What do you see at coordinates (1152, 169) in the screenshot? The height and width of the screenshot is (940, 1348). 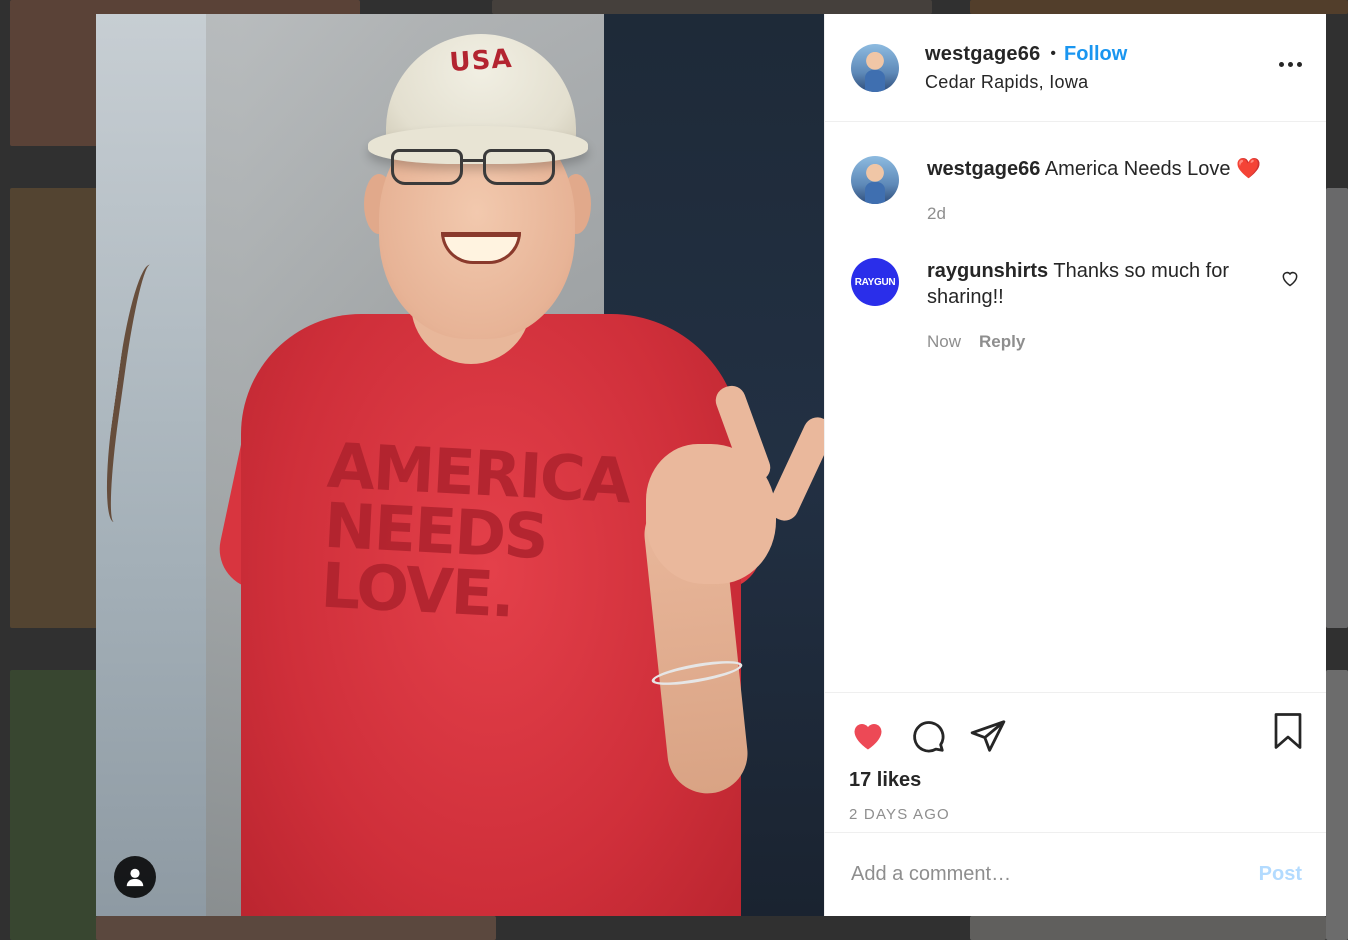 I see `comment-text: America Needs Love ❤️` at bounding box center [1152, 169].